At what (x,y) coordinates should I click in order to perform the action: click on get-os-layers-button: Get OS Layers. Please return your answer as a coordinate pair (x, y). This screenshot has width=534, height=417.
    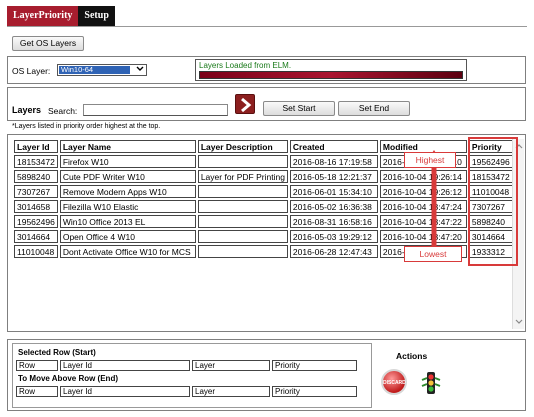
    Looking at the image, I should click on (48, 43).